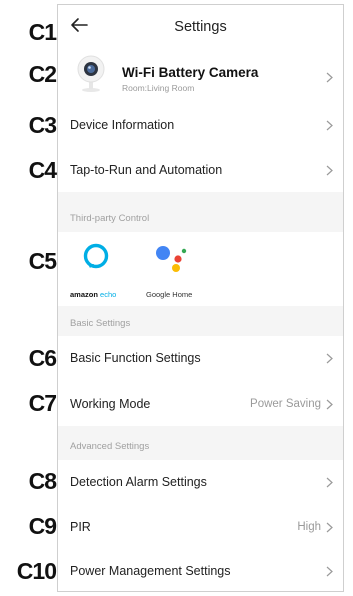 The height and width of the screenshot is (596, 353). Describe the element at coordinates (158, 88) in the screenshot. I see `device-room: Room:Living Room` at that location.